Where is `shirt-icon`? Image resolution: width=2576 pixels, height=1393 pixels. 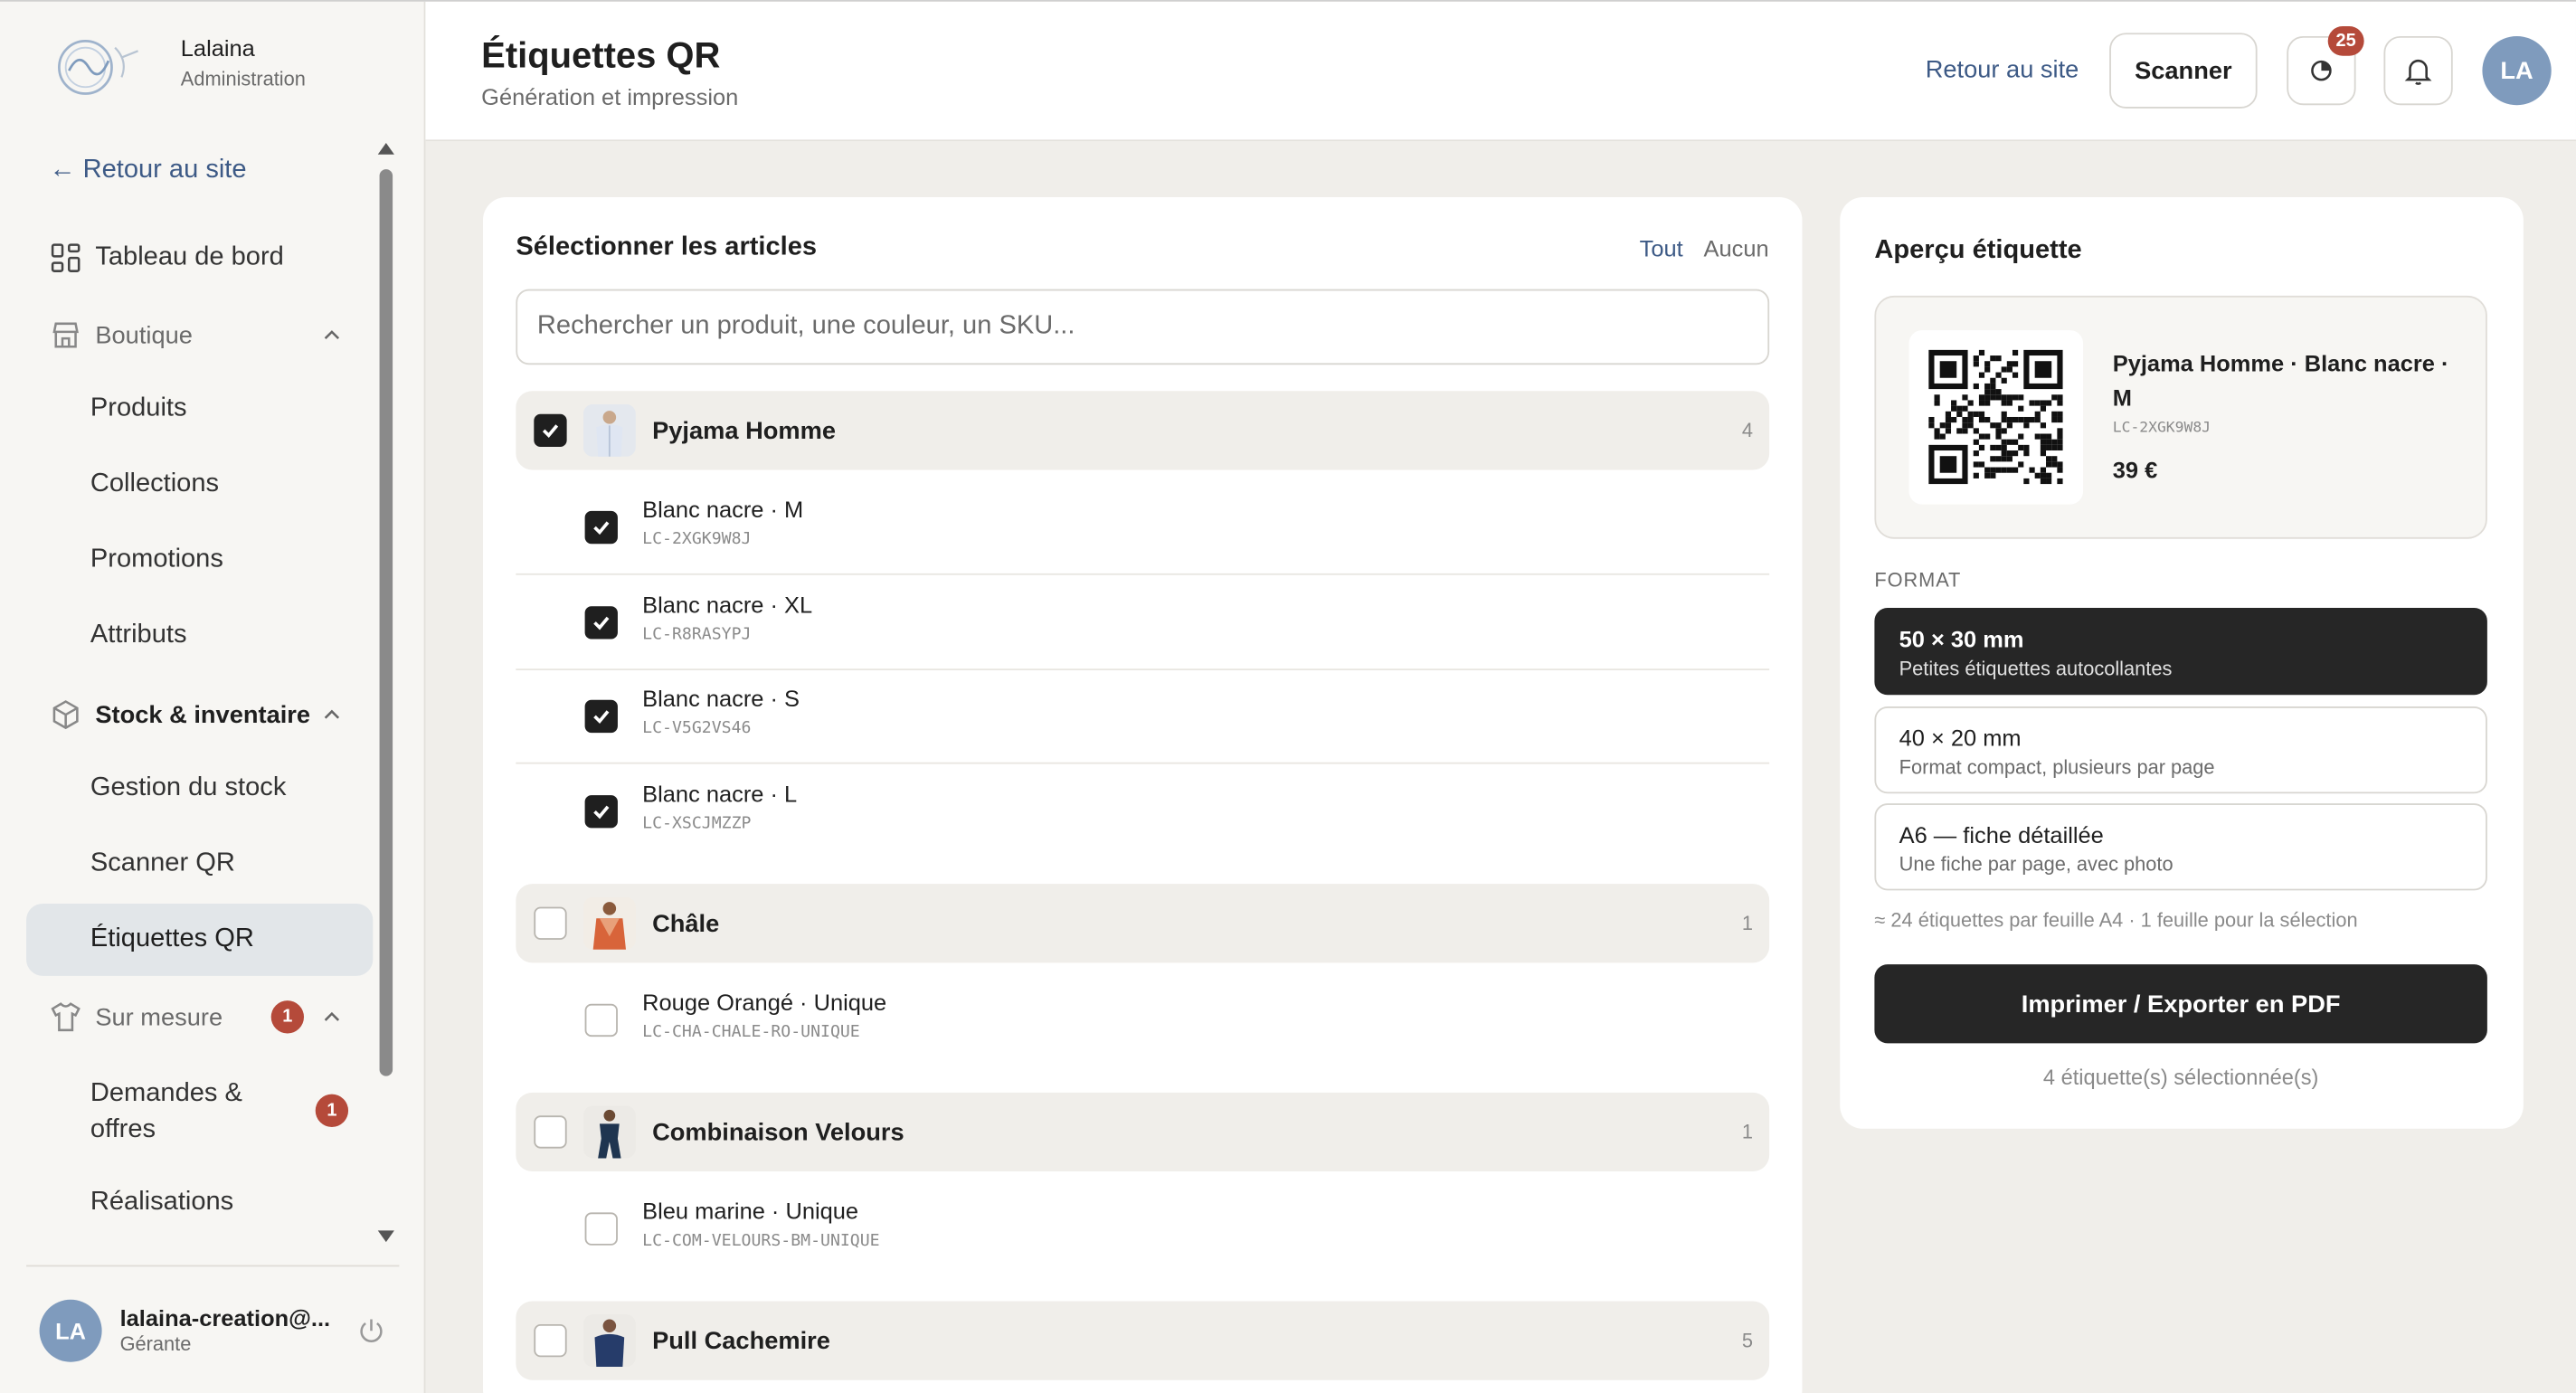 shirt-icon is located at coordinates (65, 1016).